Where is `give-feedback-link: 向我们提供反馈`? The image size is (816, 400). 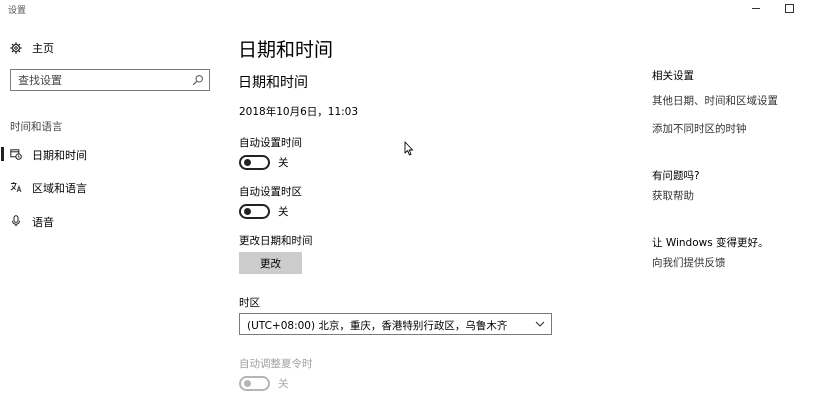
give-feedback-link: 向我们提供反馈 is located at coordinates (689, 262).